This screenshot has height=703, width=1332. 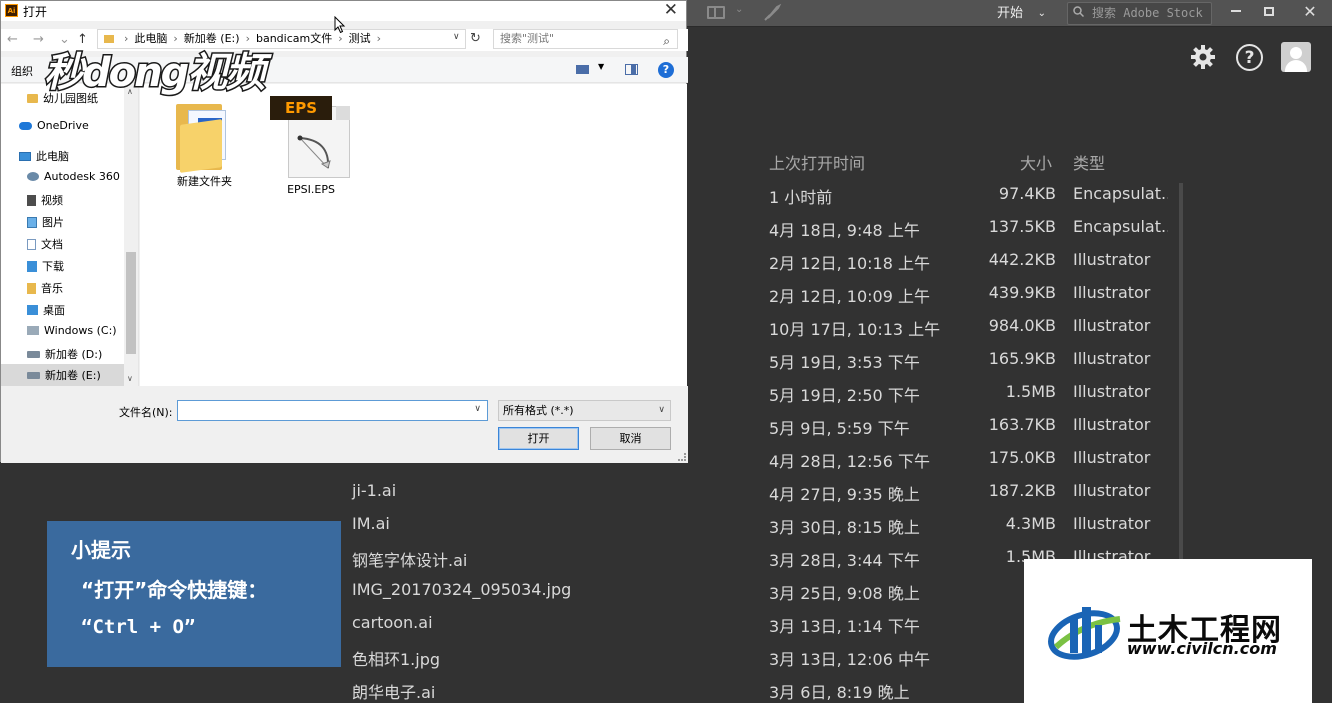 What do you see at coordinates (817, 162) in the screenshot?
I see `column-header-last-opened: 上次打开时间` at bounding box center [817, 162].